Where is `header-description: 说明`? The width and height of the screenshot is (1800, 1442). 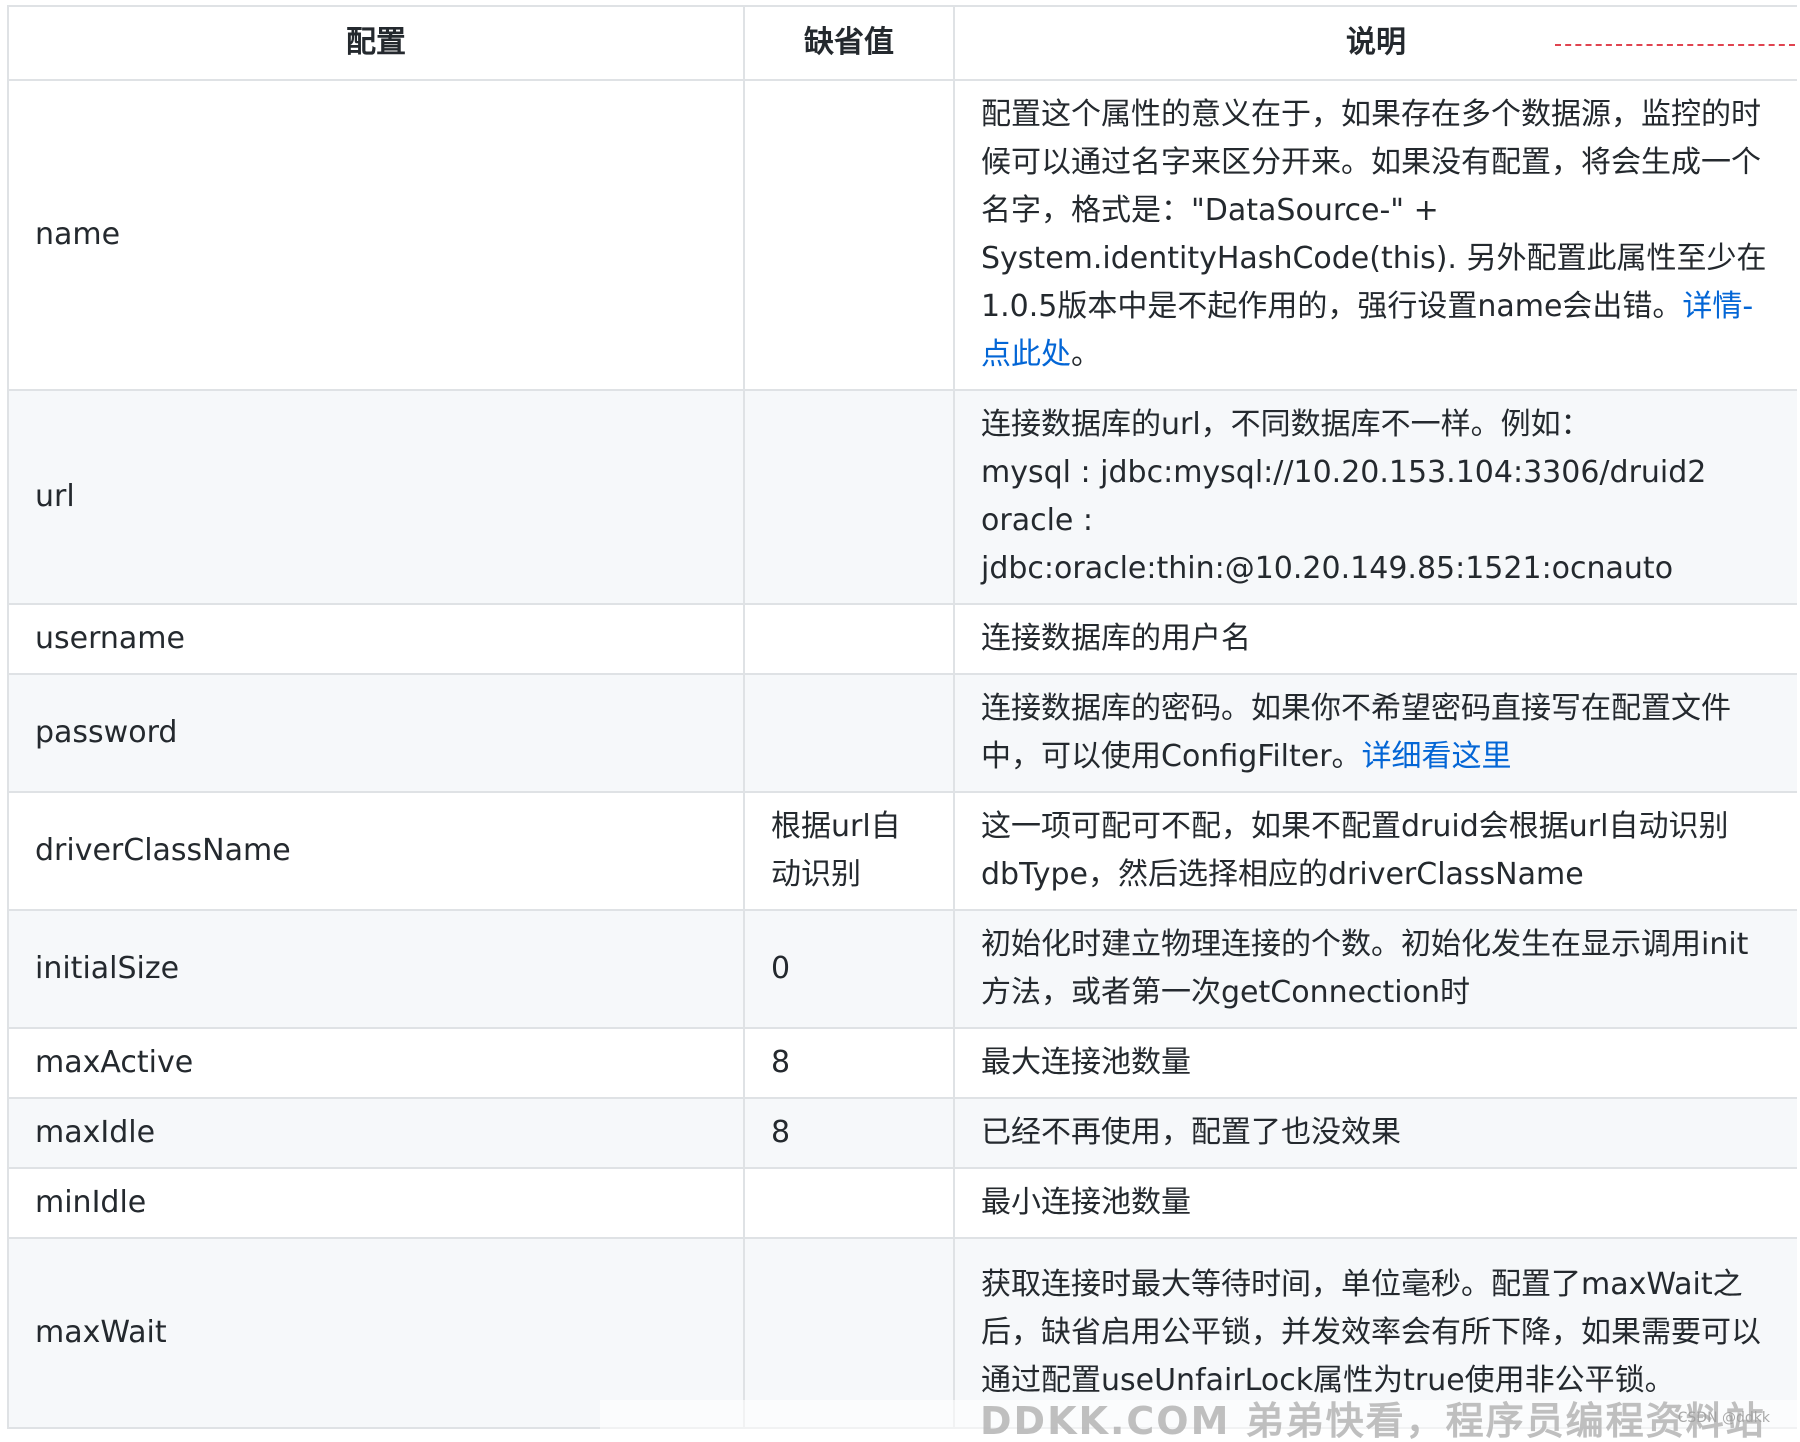 header-description: 说明 is located at coordinates (1375, 43).